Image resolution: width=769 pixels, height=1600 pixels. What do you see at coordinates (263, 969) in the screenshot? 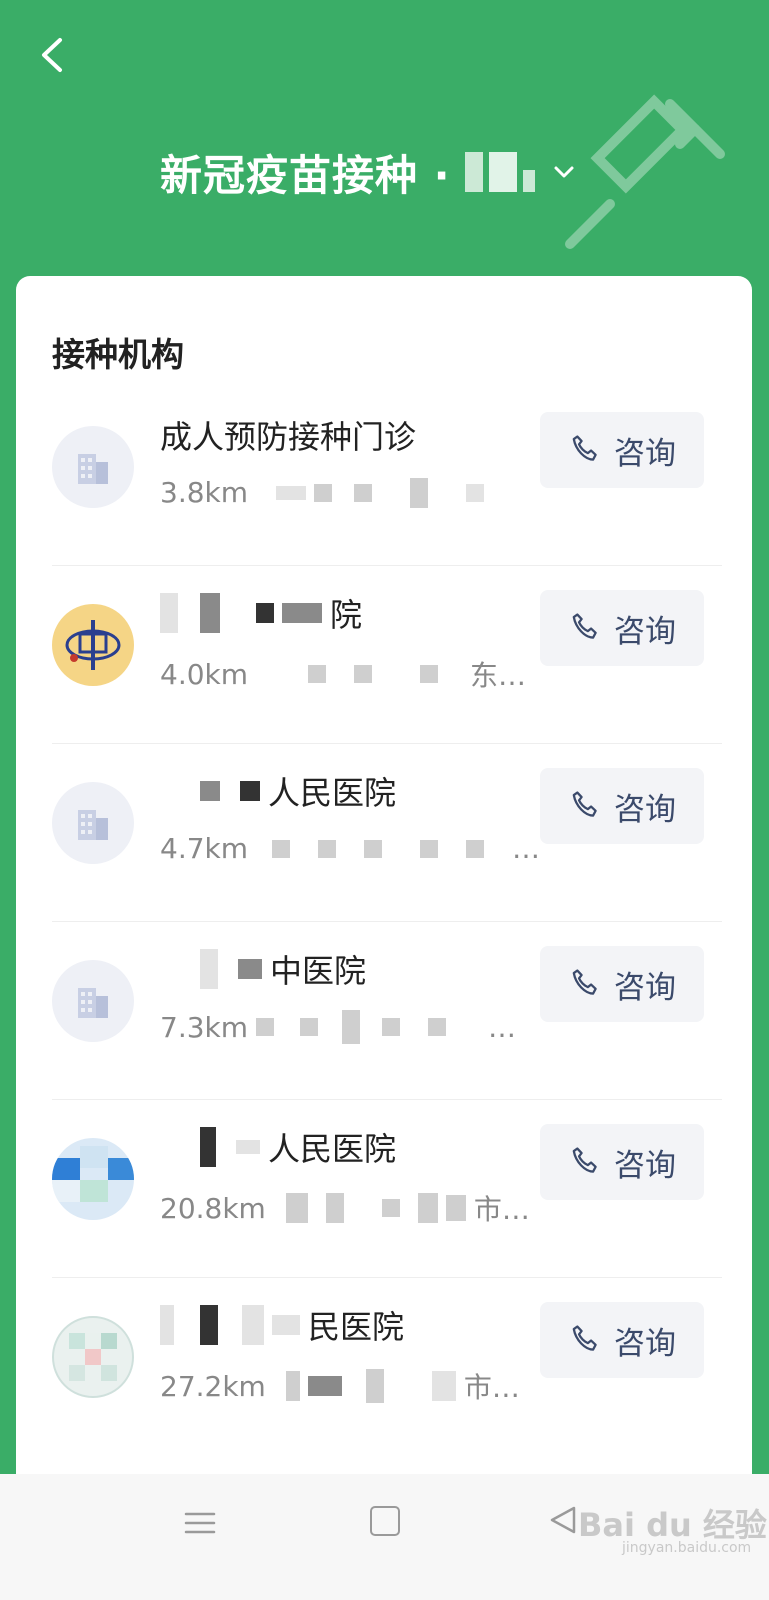
I see `institution-name: 中医院` at bounding box center [263, 969].